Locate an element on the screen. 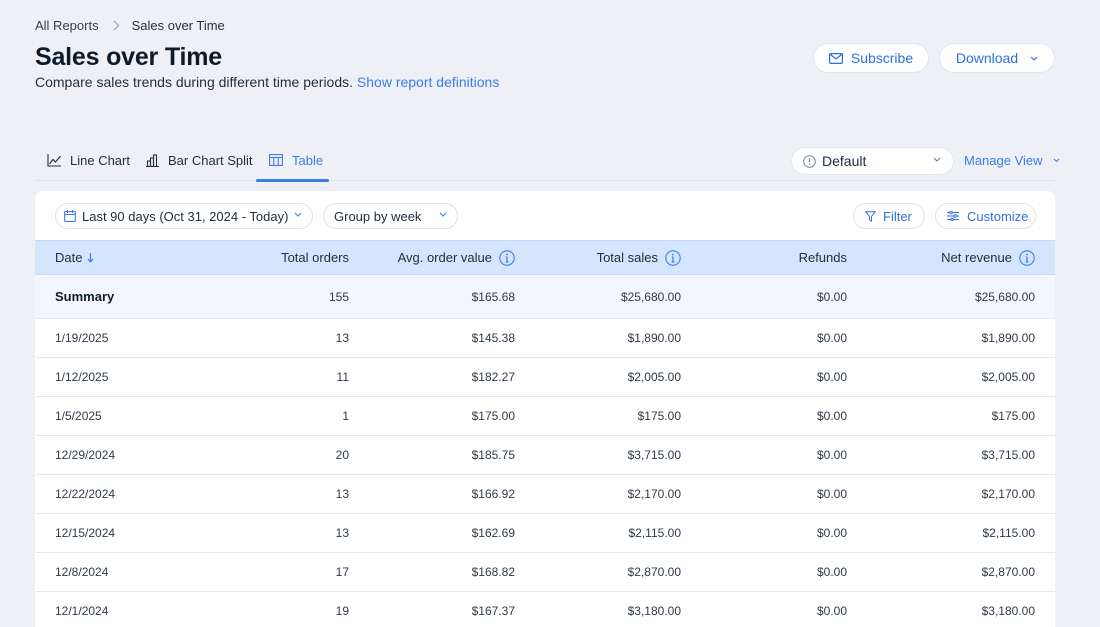  group-by-select: Group by week is located at coordinates (390, 216).